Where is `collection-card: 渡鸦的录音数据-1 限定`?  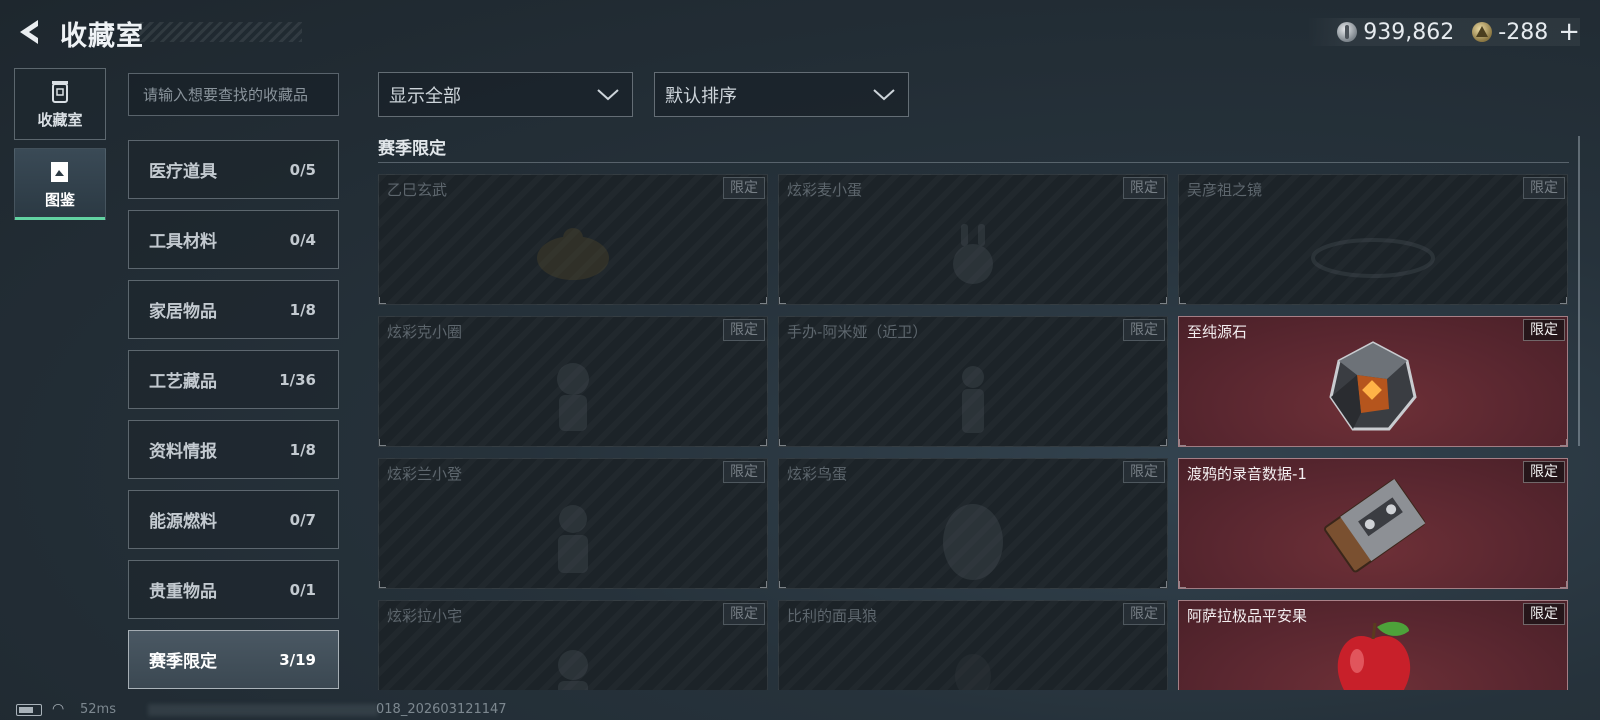
collection-card: 渡鸦的录音数据-1 限定 is located at coordinates (1373, 523).